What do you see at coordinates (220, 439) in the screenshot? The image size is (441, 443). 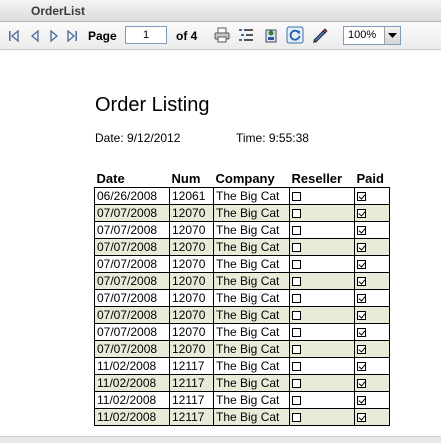 I see `horizontal-scrollbar` at bounding box center [220, 439].